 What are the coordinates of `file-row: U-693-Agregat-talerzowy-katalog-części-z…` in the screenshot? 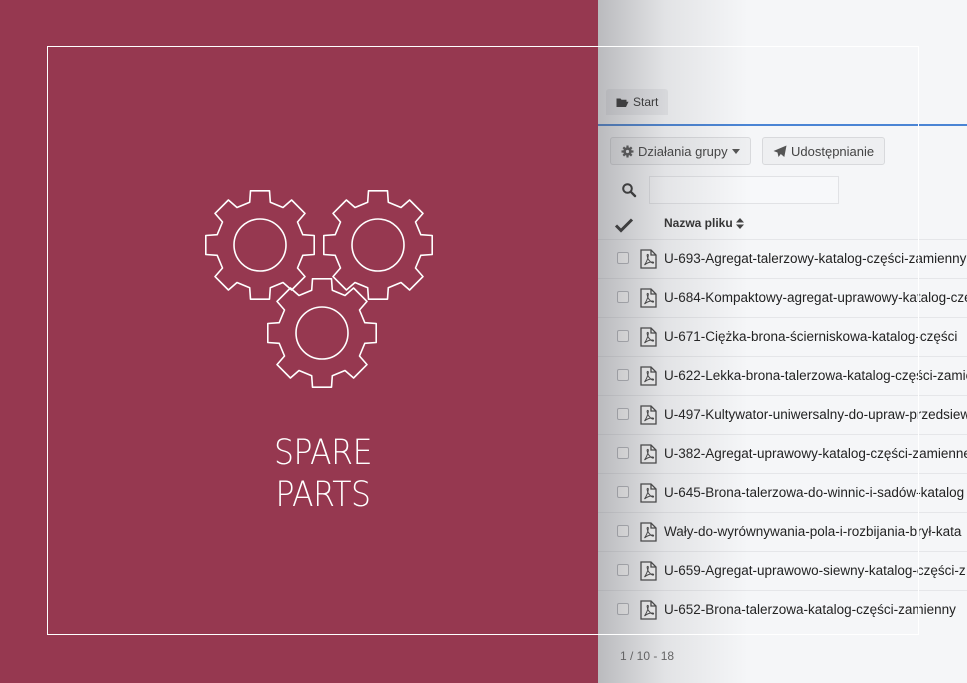 It's located at (782, 258).